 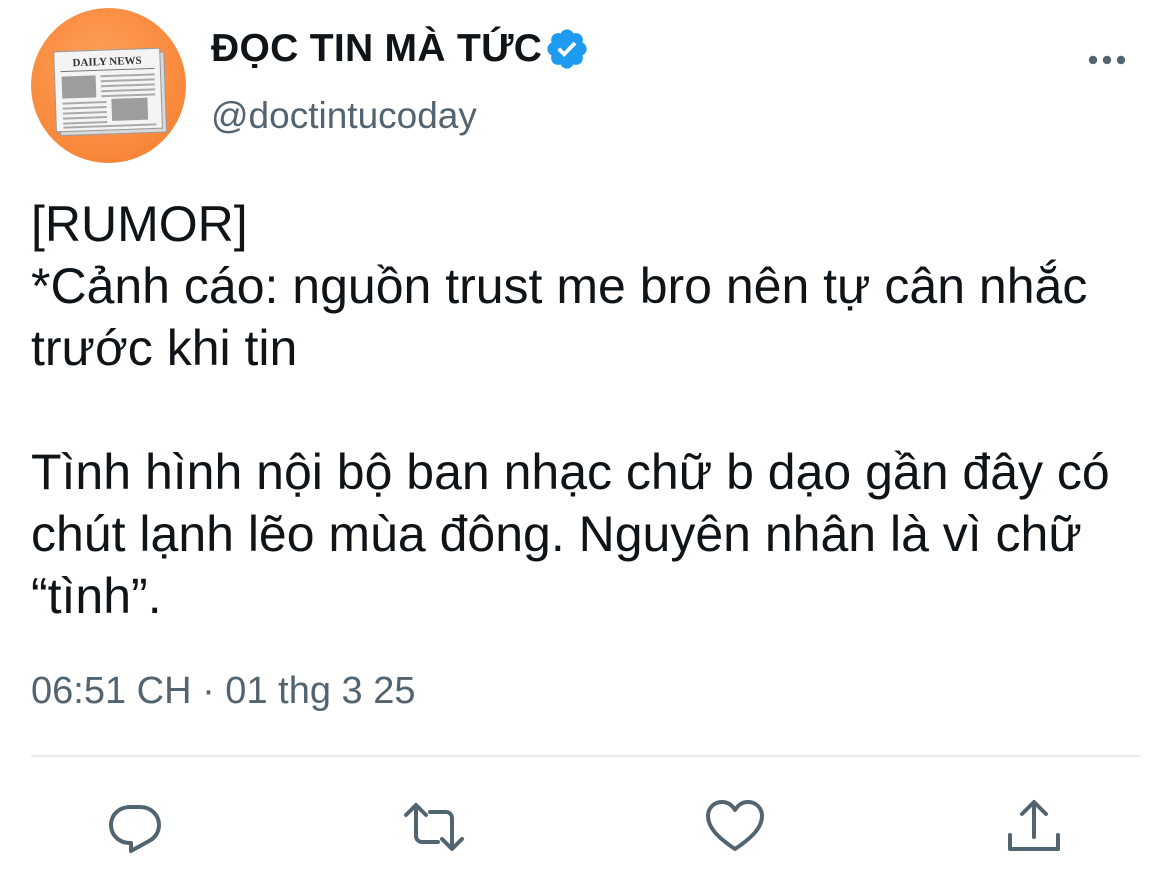 I want to click on reply-icon, so click(x=135, y=827).